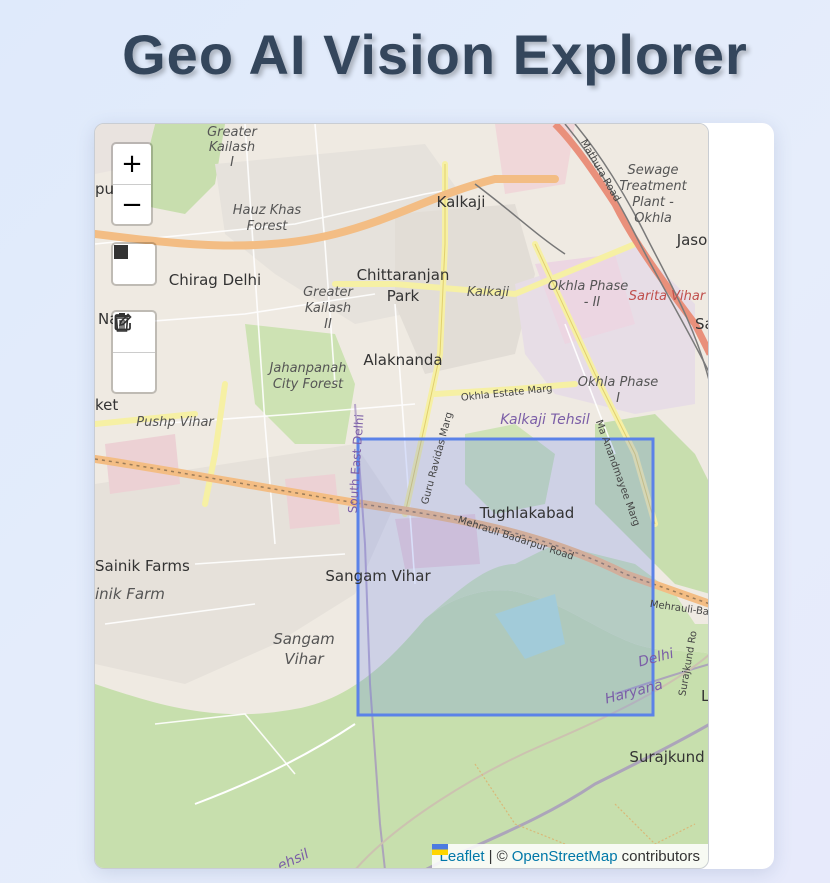 This screenshot has height=883, width=830. I want to click on edit-toolbar, so click(134, 352).